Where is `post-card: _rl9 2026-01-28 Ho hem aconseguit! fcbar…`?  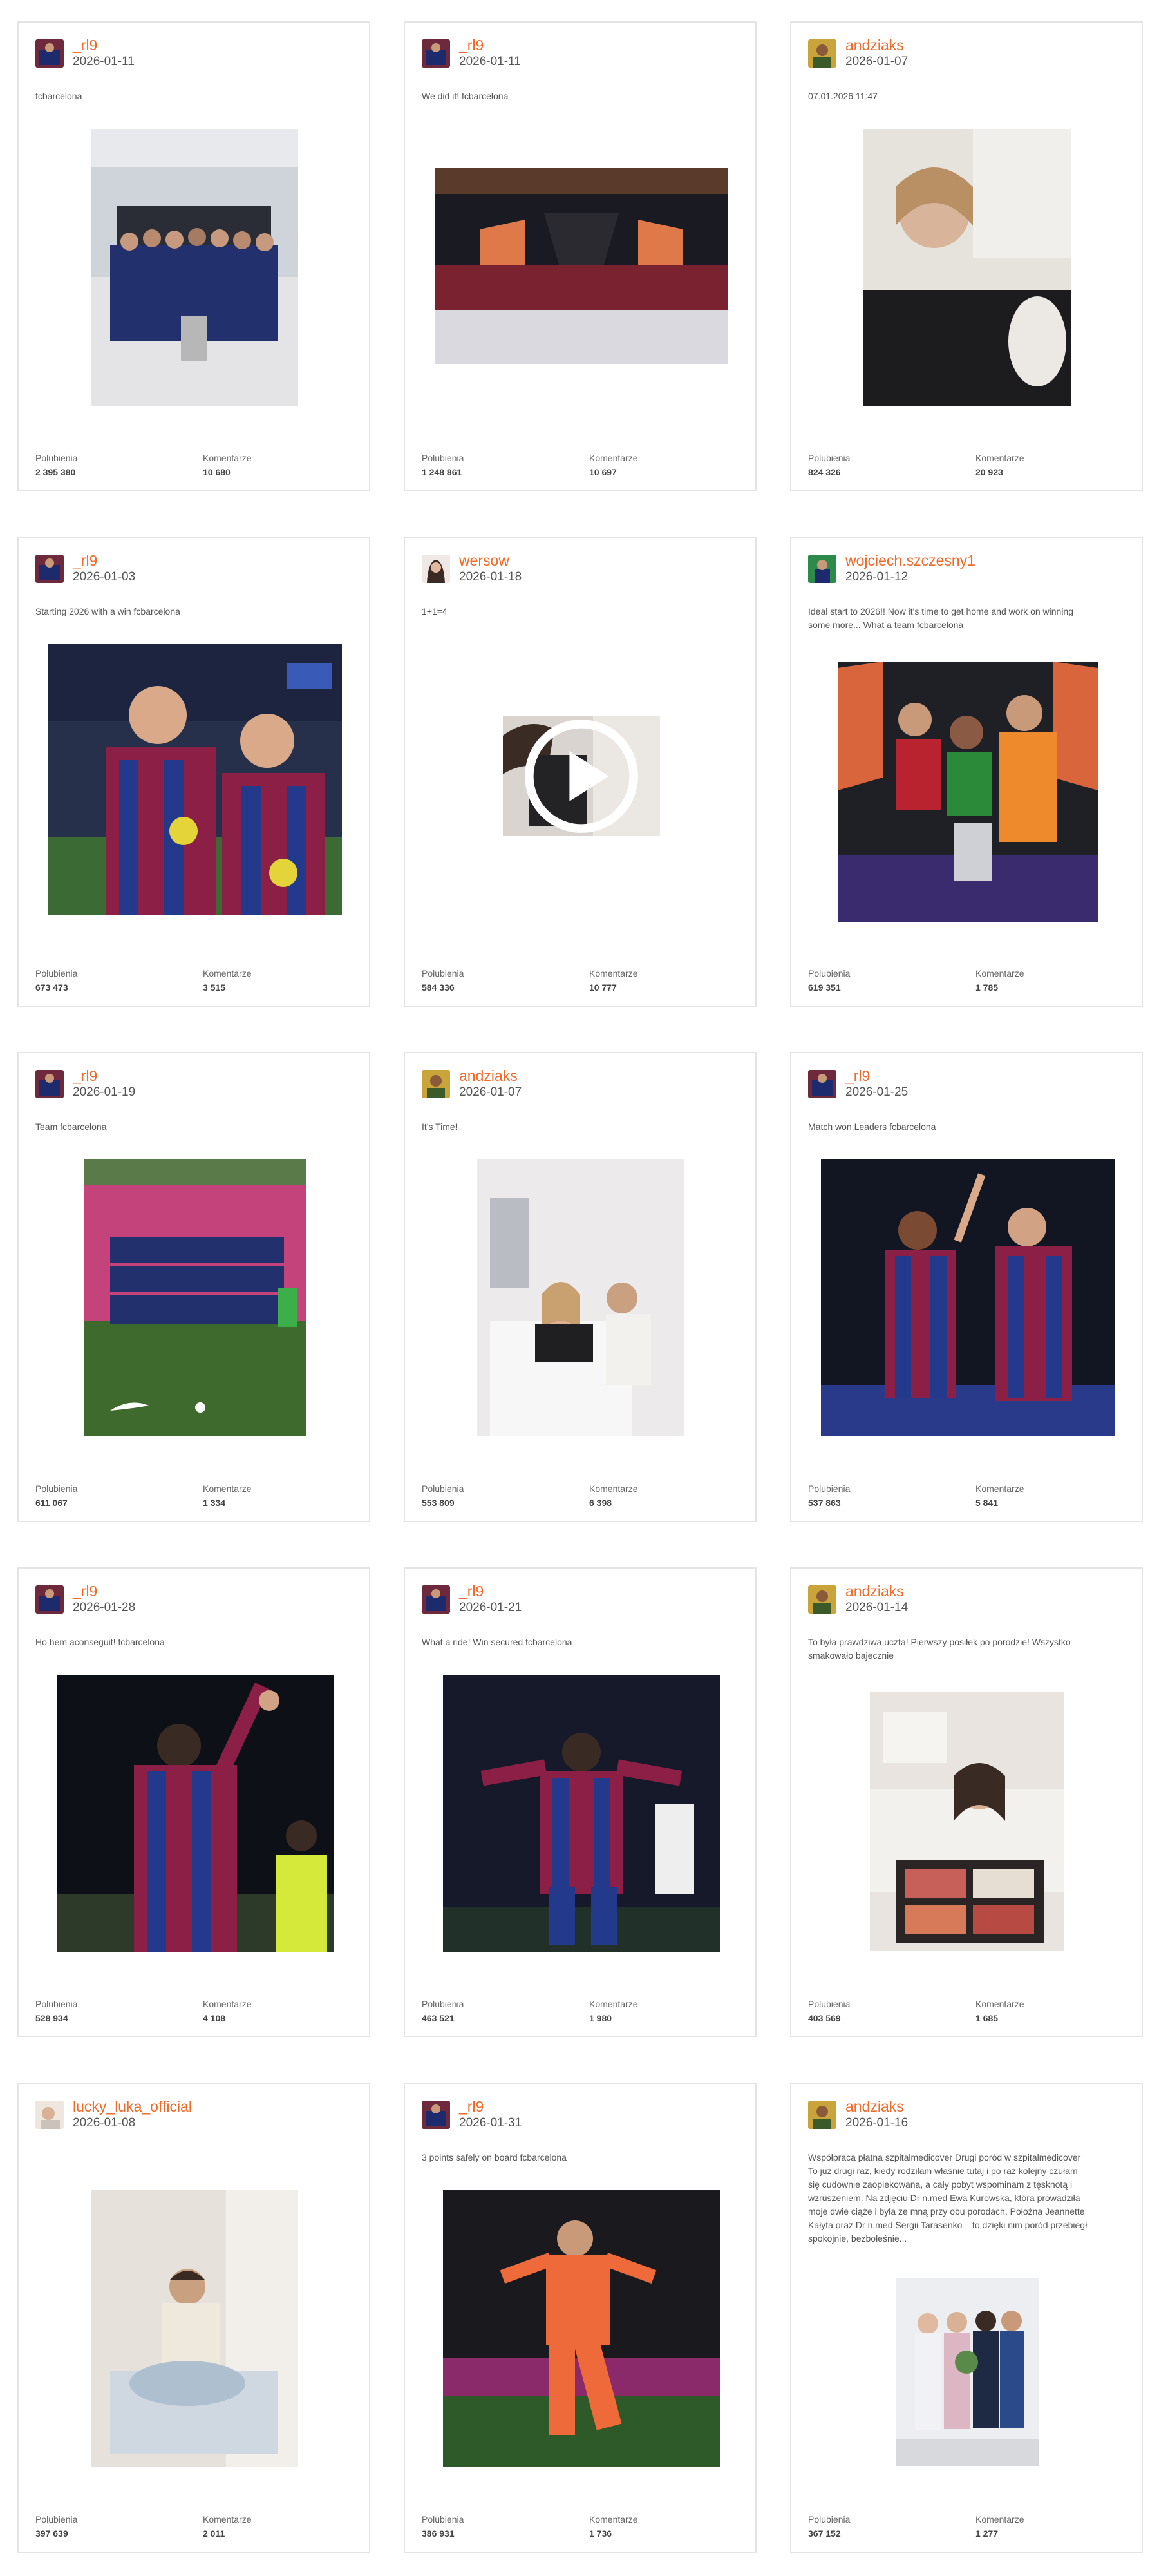
post-card: _rl9 2026-01-28 Ho hem aconseguit! fcbar… is located at coordinates (193, 1802).